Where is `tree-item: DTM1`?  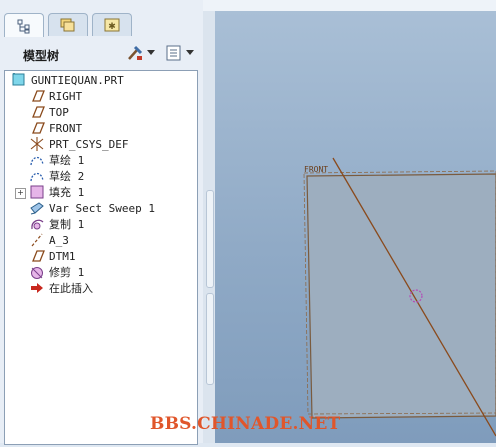 tree-item: DTM1 is located at coordinates (52, 256).